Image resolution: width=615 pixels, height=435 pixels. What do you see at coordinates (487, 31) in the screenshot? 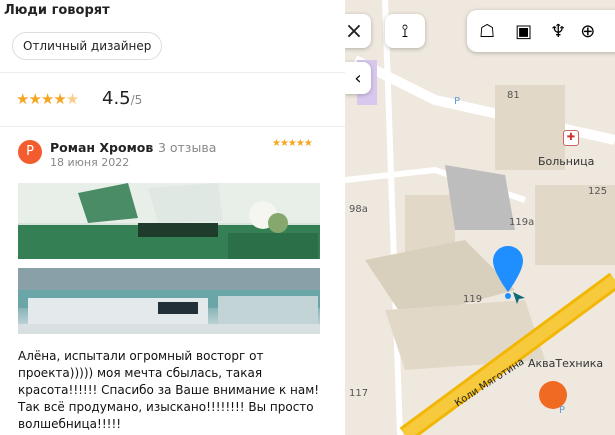
I see `tourism-icon: ☖` at bounding box center [487, 31].